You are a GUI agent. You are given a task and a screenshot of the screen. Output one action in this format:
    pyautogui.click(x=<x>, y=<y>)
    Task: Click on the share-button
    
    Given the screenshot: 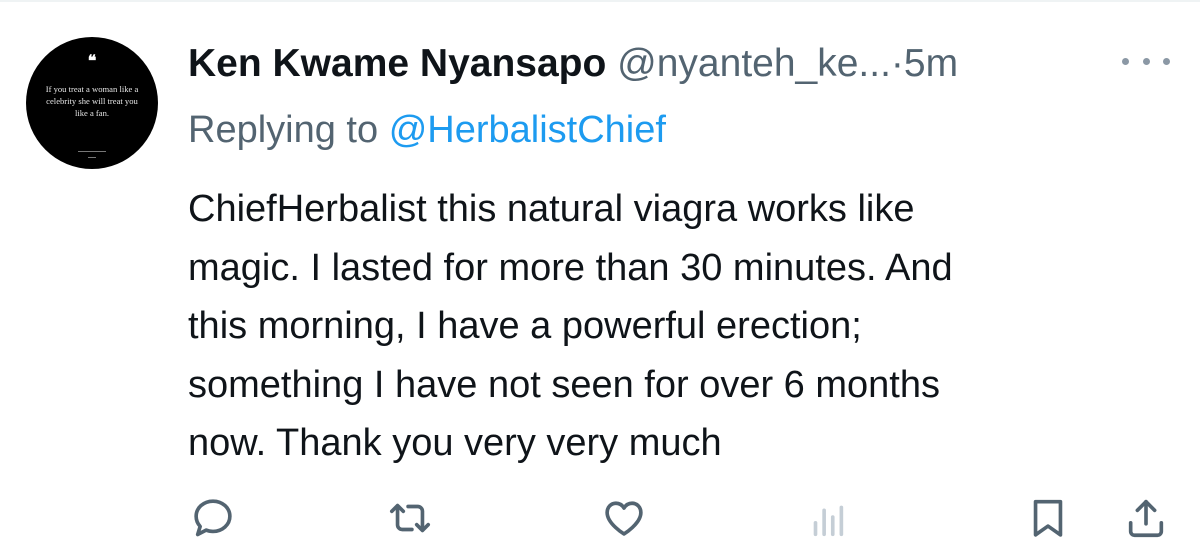 What is the action you would take?
    pyautogui.click(x=1146, y=518)
    